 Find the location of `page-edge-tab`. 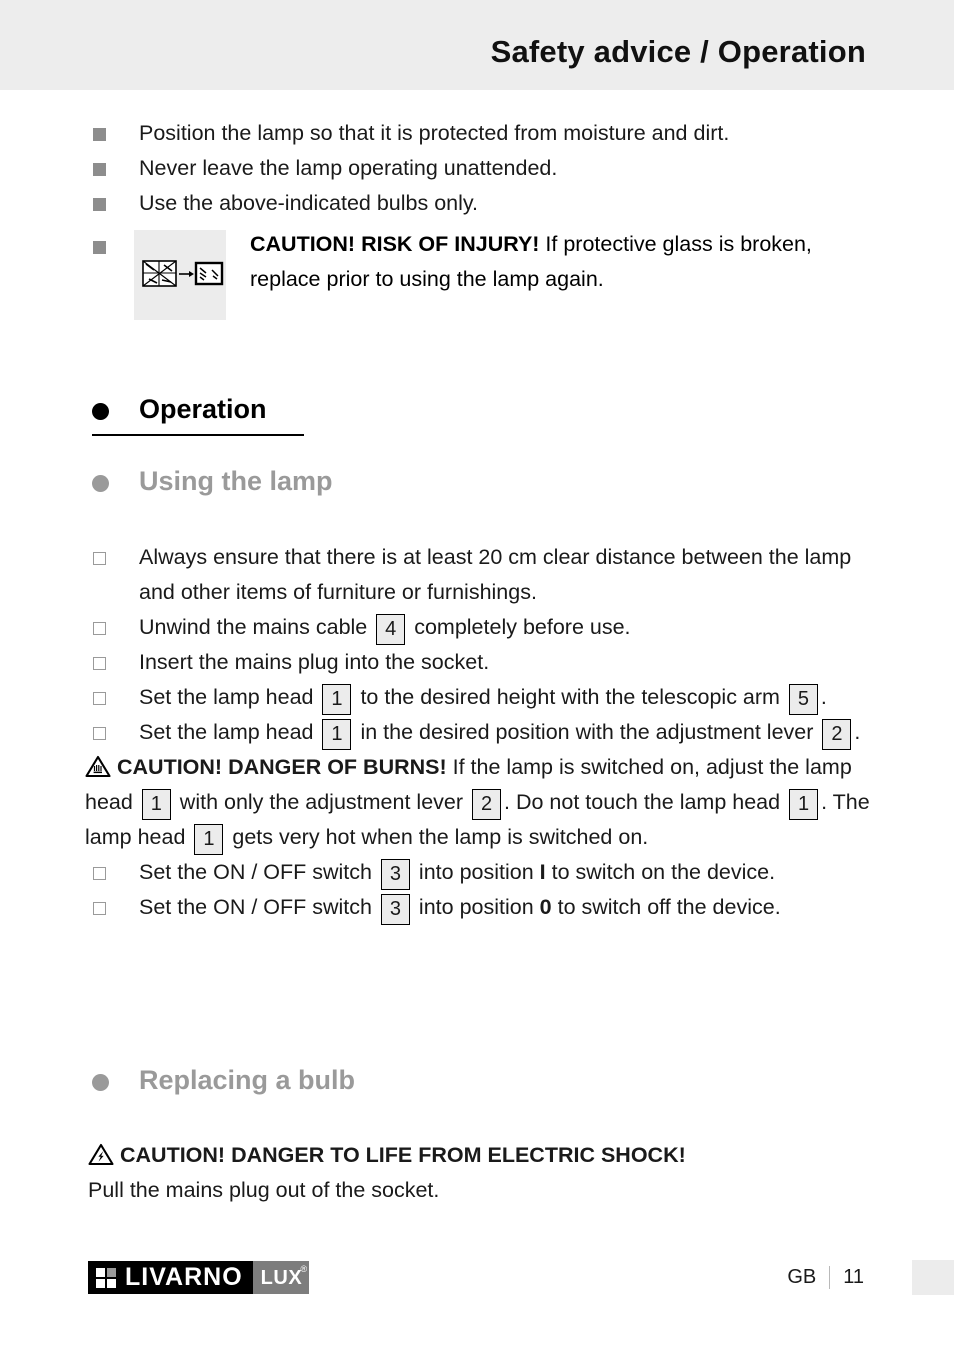

page-edge-tab is located at coordinates (933, 1277).